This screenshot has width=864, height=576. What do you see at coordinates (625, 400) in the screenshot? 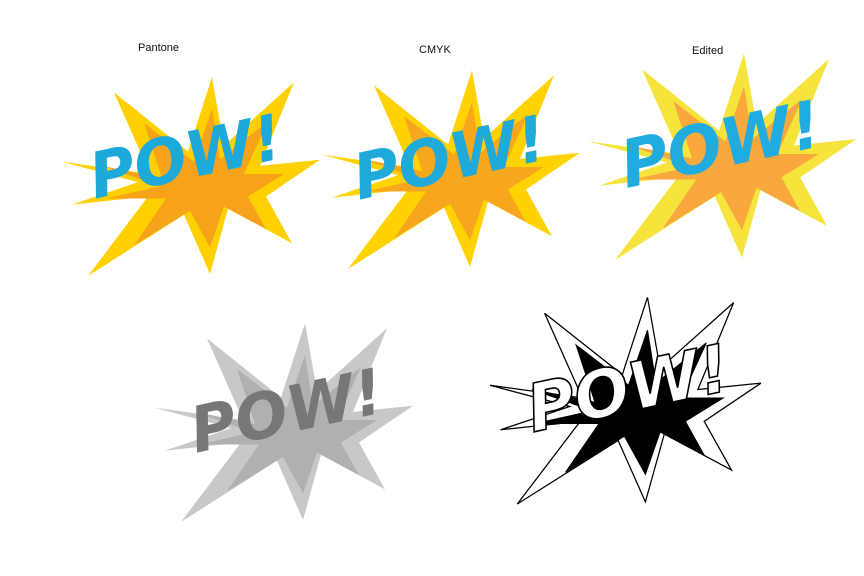
I see `pow-burst-lineart: POW!` at bounding box center [625, 400].